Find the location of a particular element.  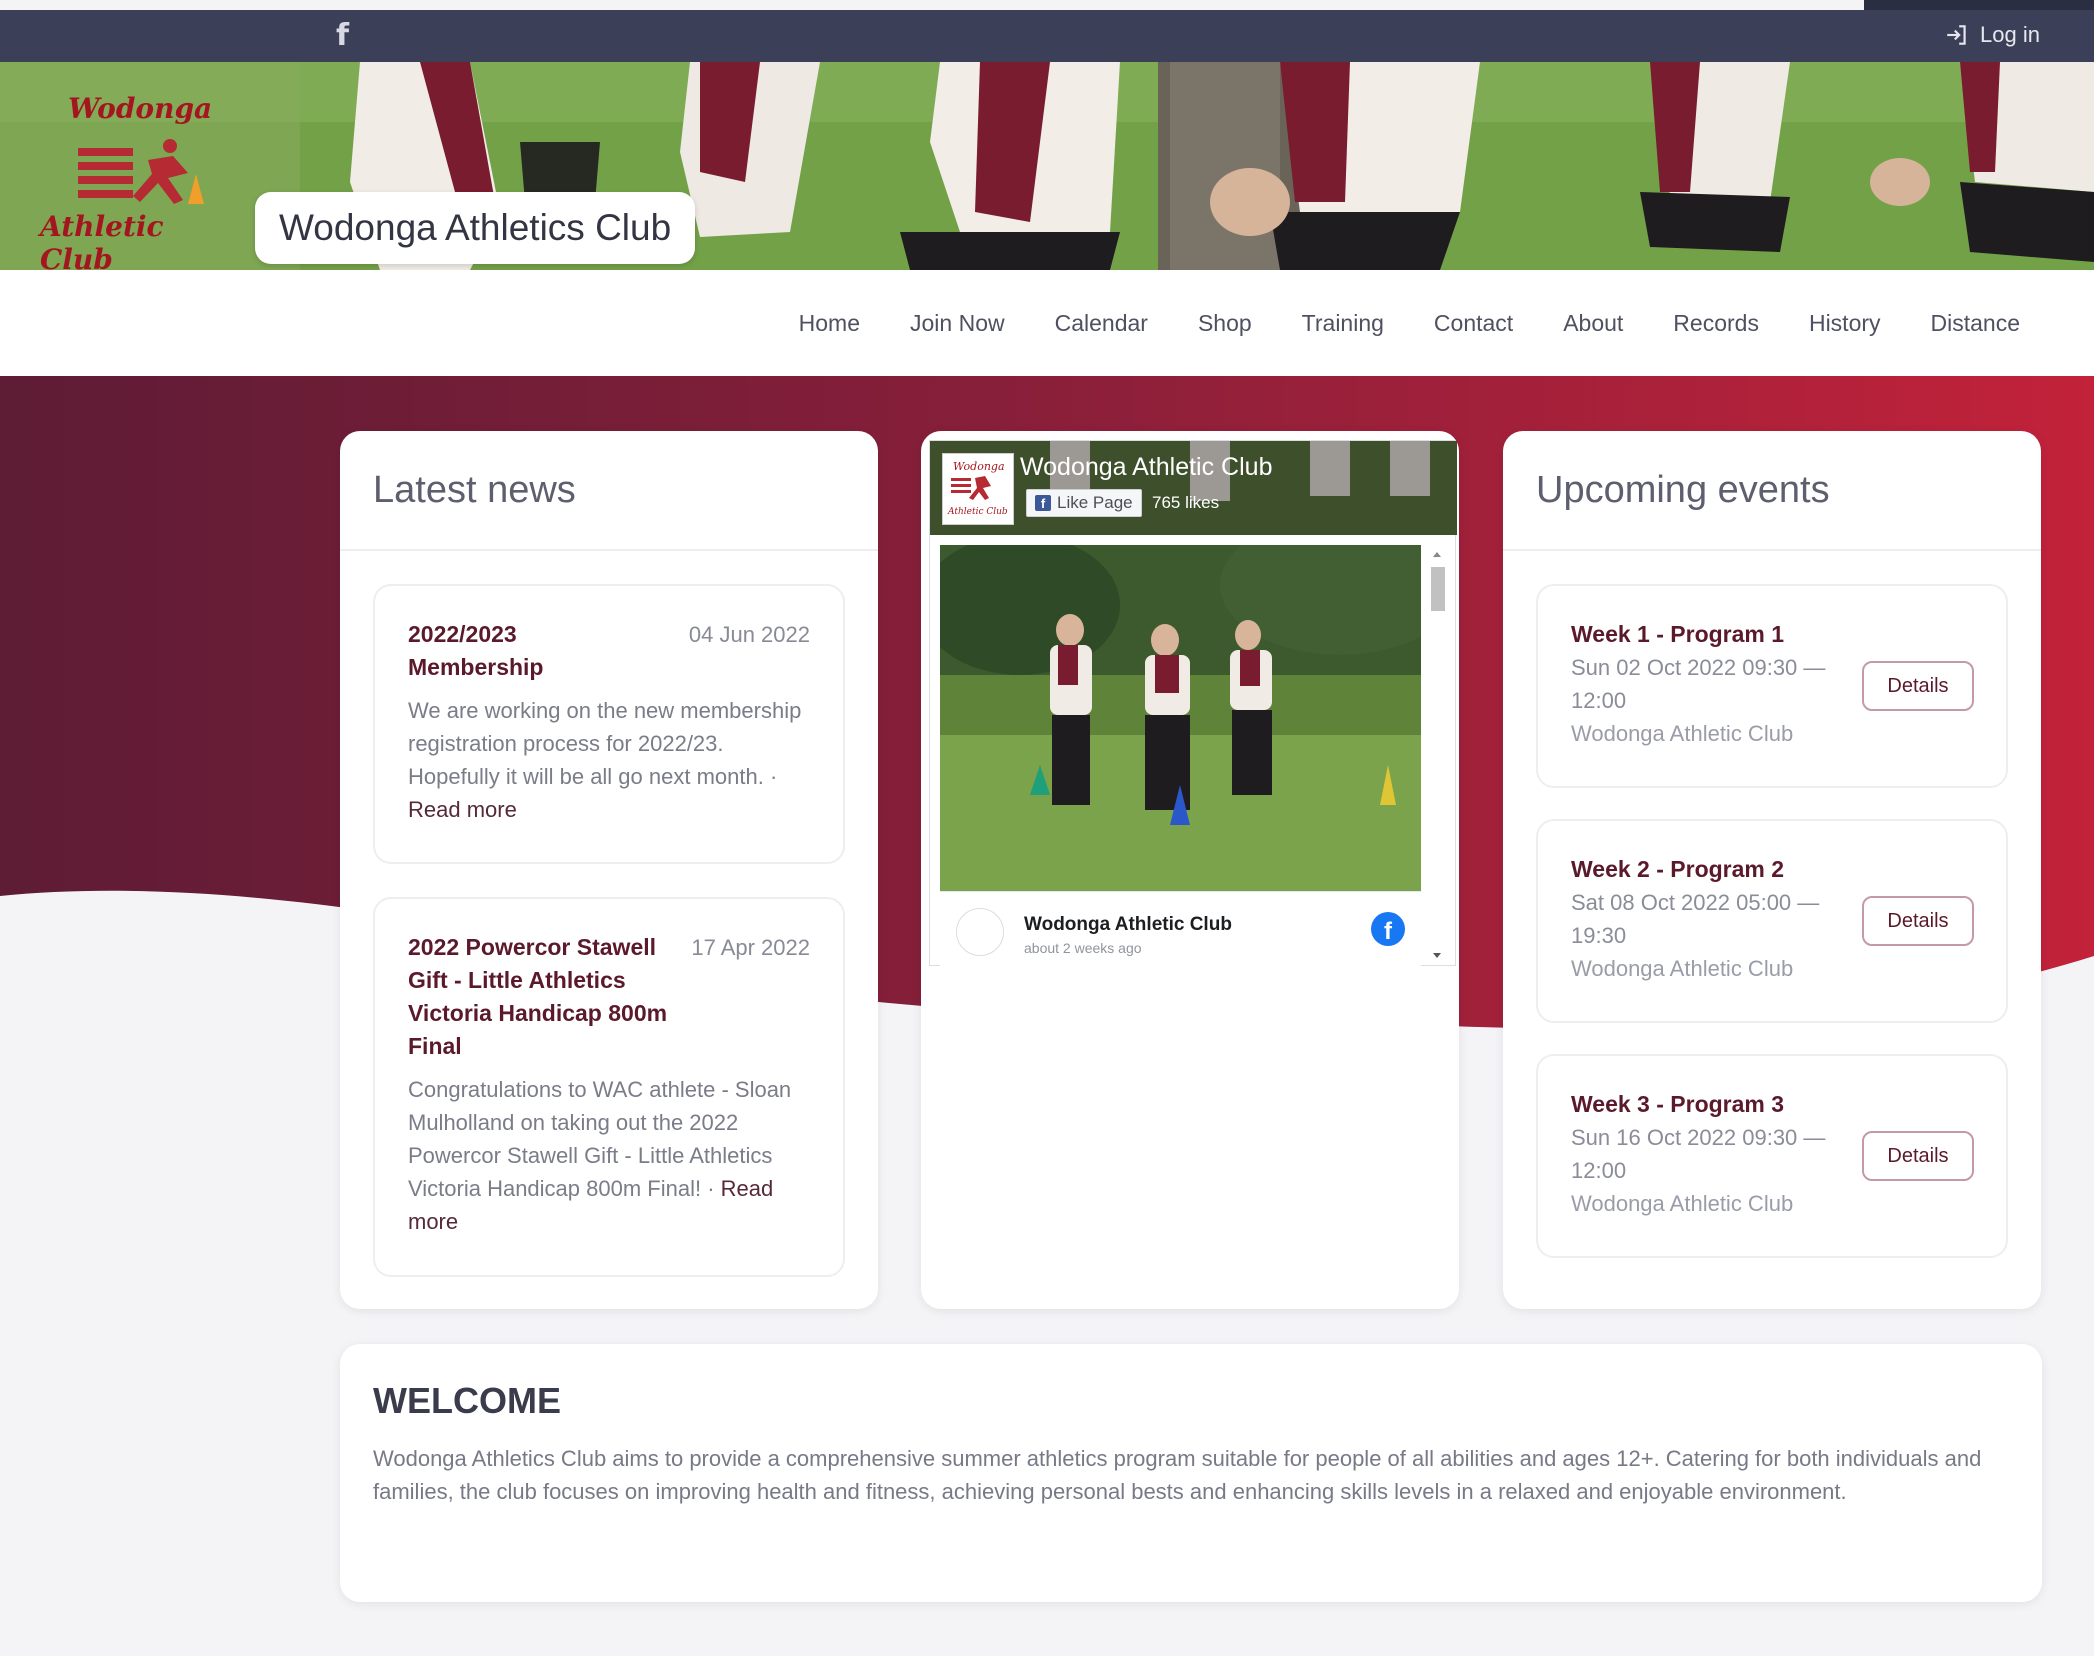

login-label: Log in is located at coordinates (2010, 34).